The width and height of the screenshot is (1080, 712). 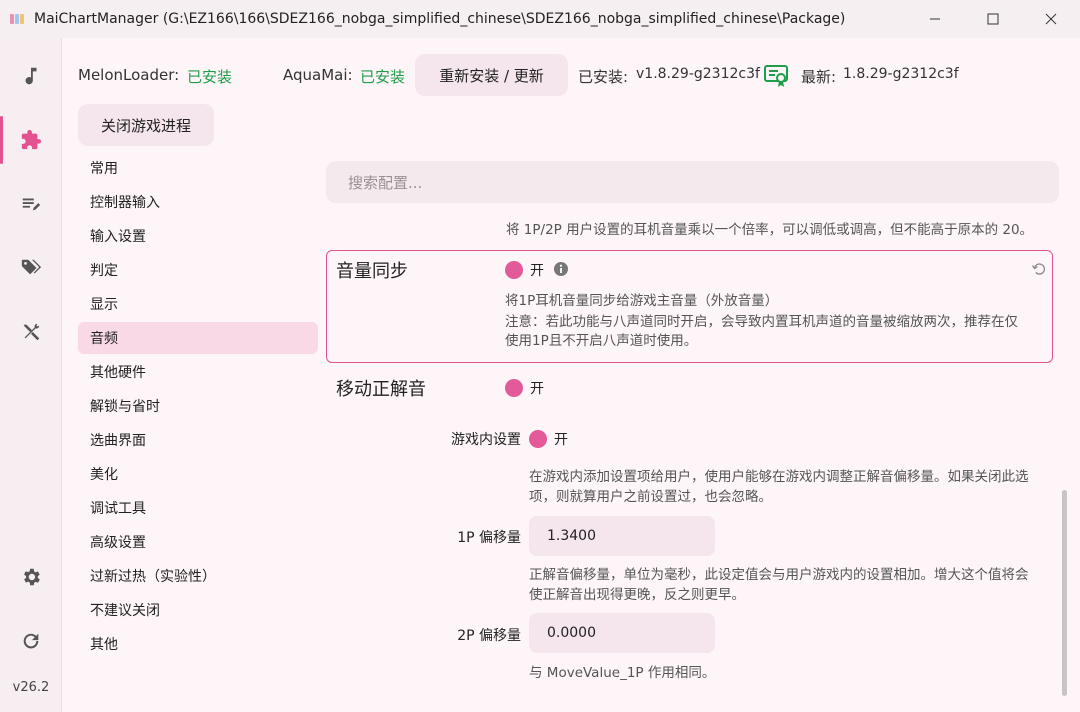 I want to click on p1-offset-desc-1: 正解音偏移量，单位为毫秒，此设定值会与用户游戏内的设置相加。增大这个值将会, so click(x=779, y=575).